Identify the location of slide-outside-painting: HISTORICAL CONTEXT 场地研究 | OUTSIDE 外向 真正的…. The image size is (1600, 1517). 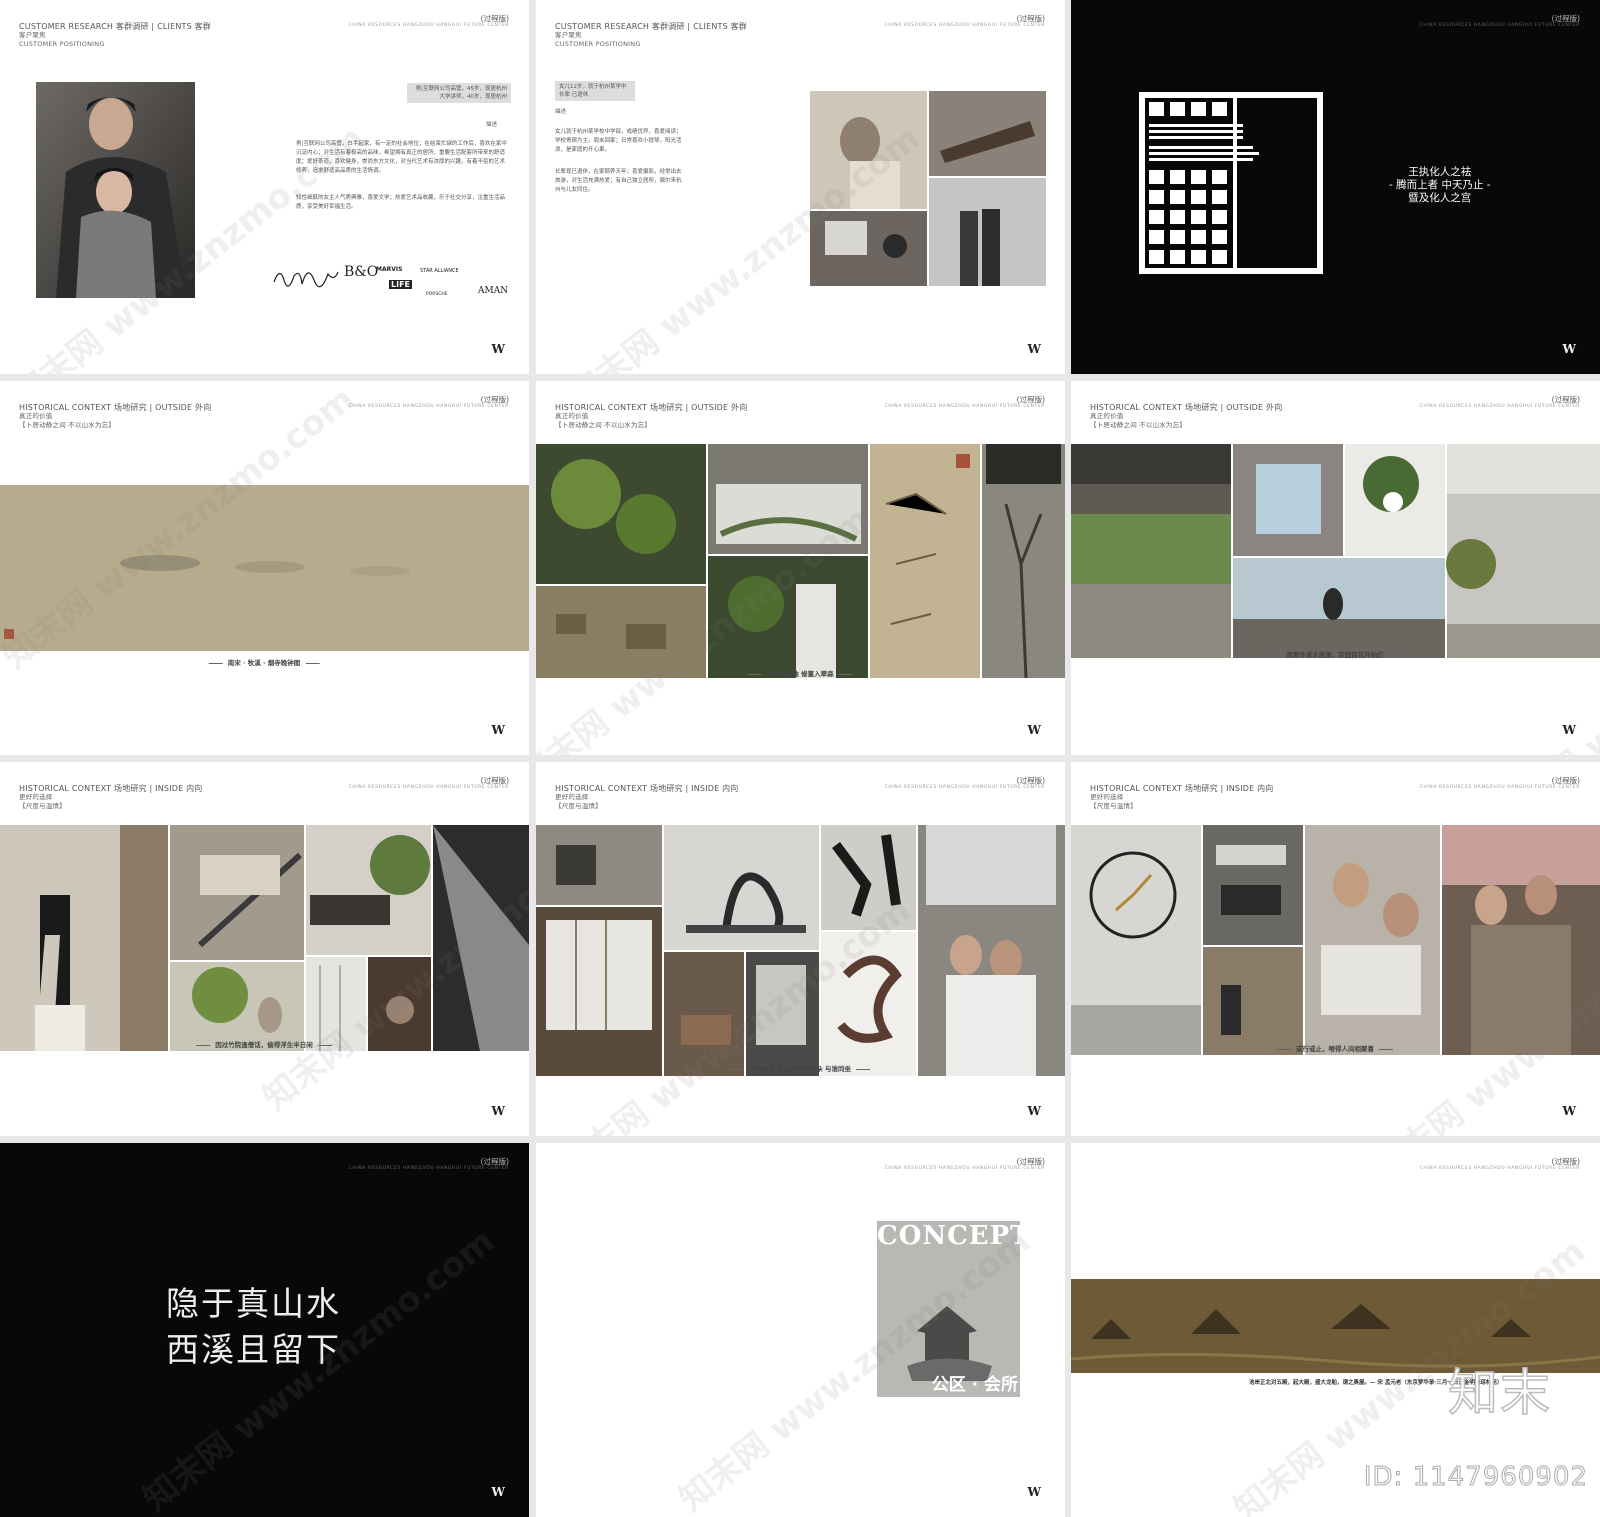
(264, 568).